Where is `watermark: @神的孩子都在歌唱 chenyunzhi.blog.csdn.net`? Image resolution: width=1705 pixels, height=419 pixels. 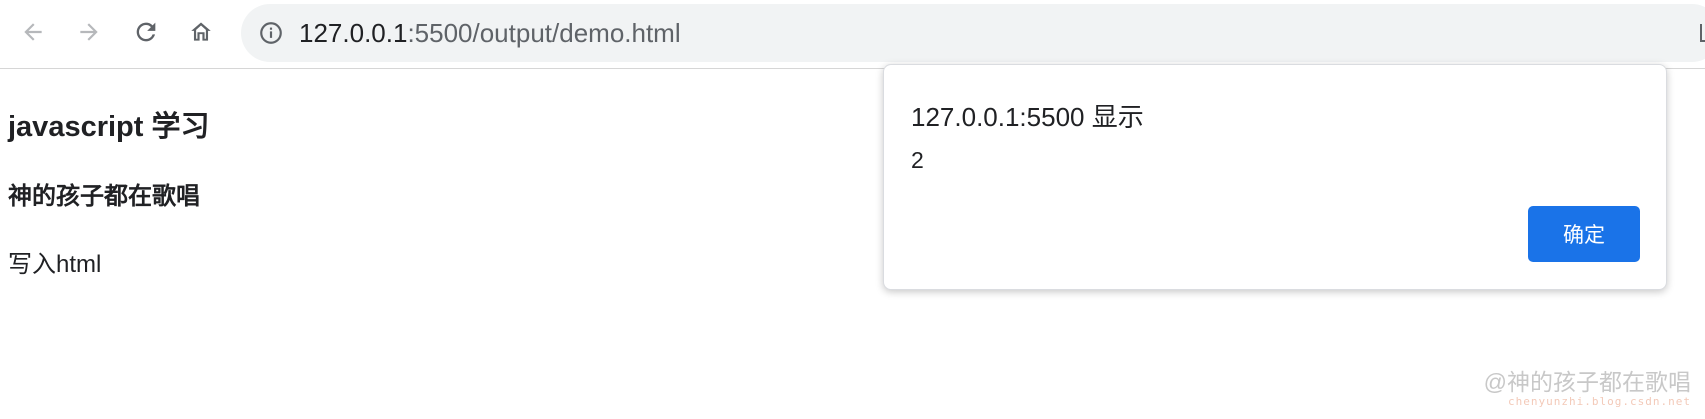
watermark: @神的孩子都在歌唱 chenyunzhi.blog.csdn.net is located at coordinates (1587, 385).